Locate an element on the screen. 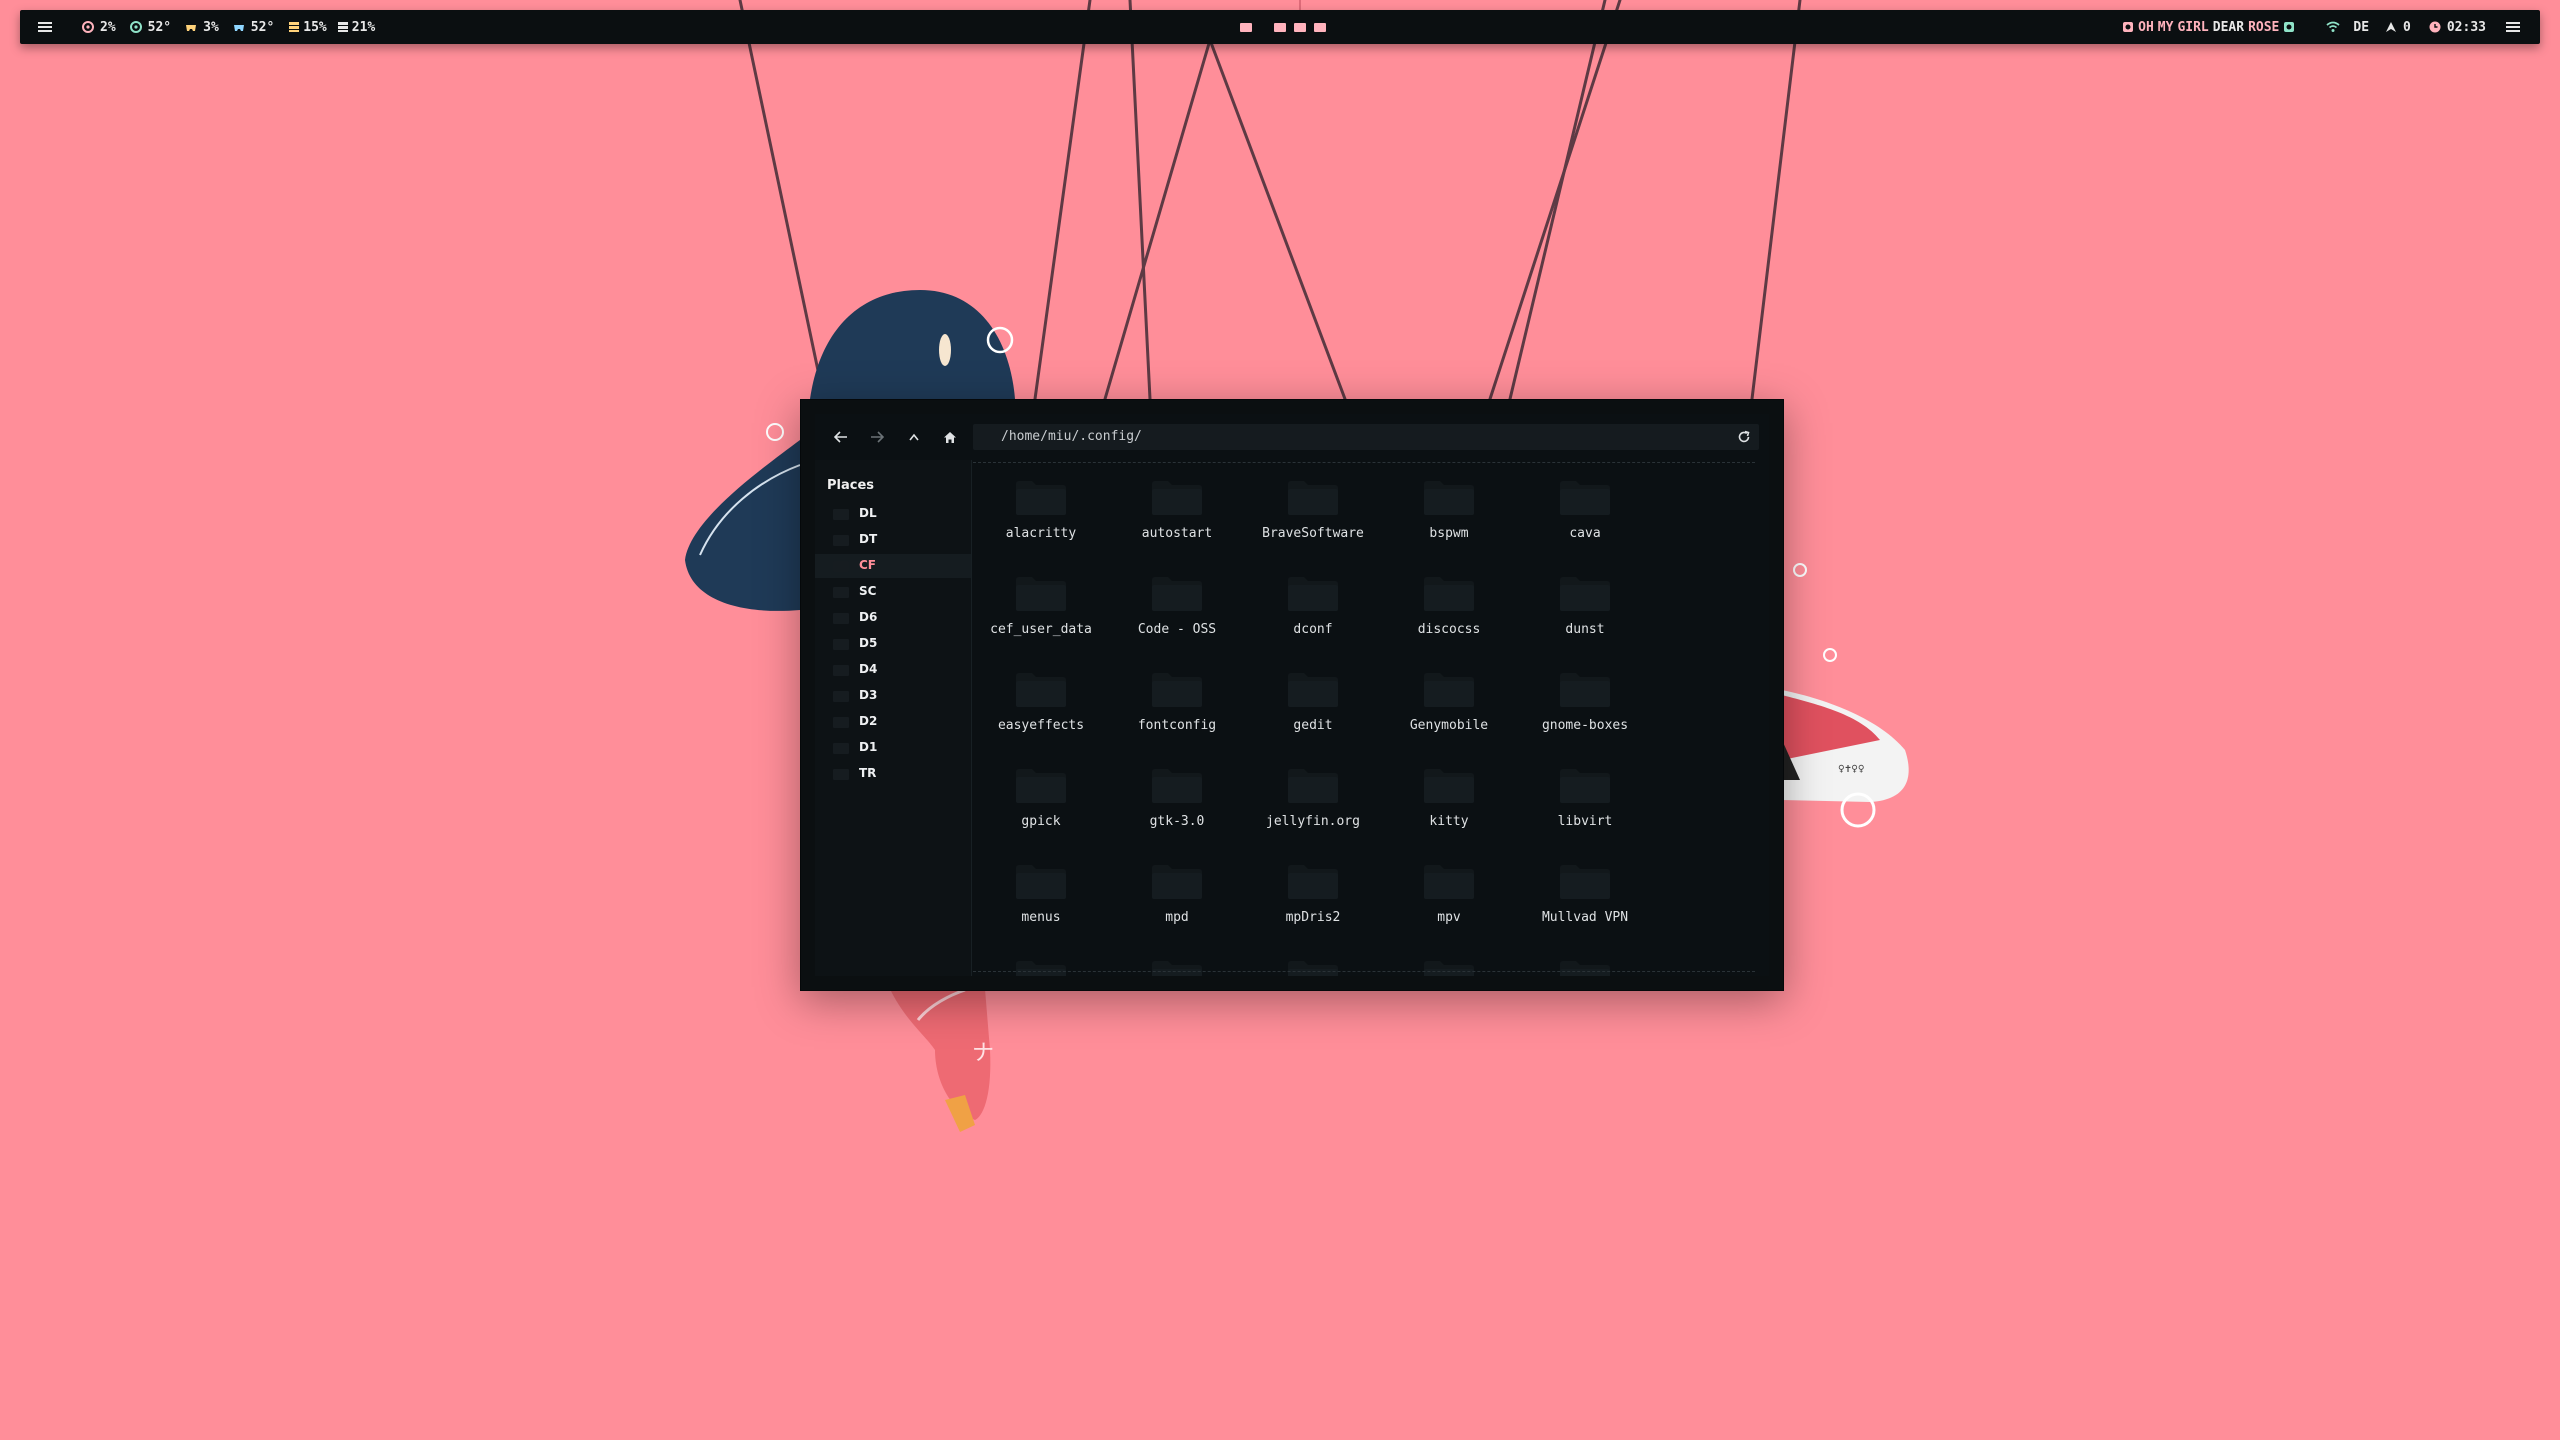  sidebar-item-d1: D1 is located at coordinates (893, 748).